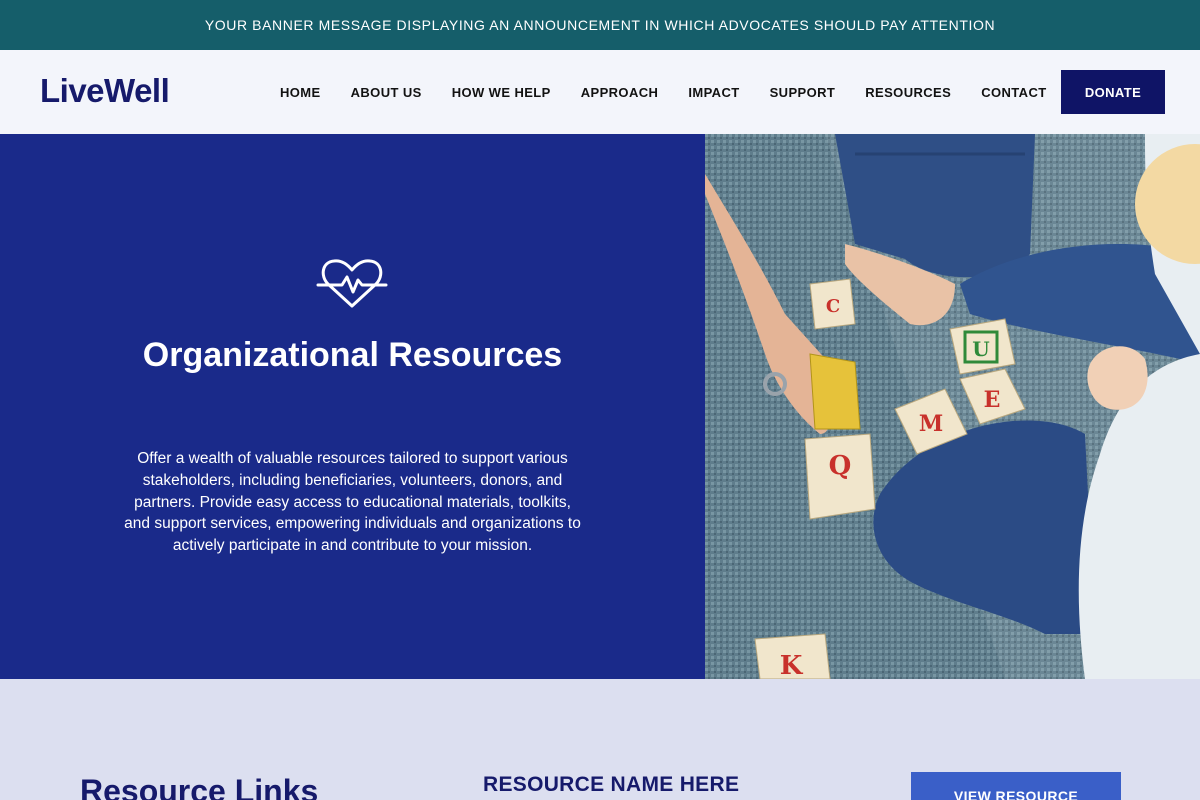 The width and height of the screenshot is (1200, 800). I want to click on svg-text: C, so click(833, 306).